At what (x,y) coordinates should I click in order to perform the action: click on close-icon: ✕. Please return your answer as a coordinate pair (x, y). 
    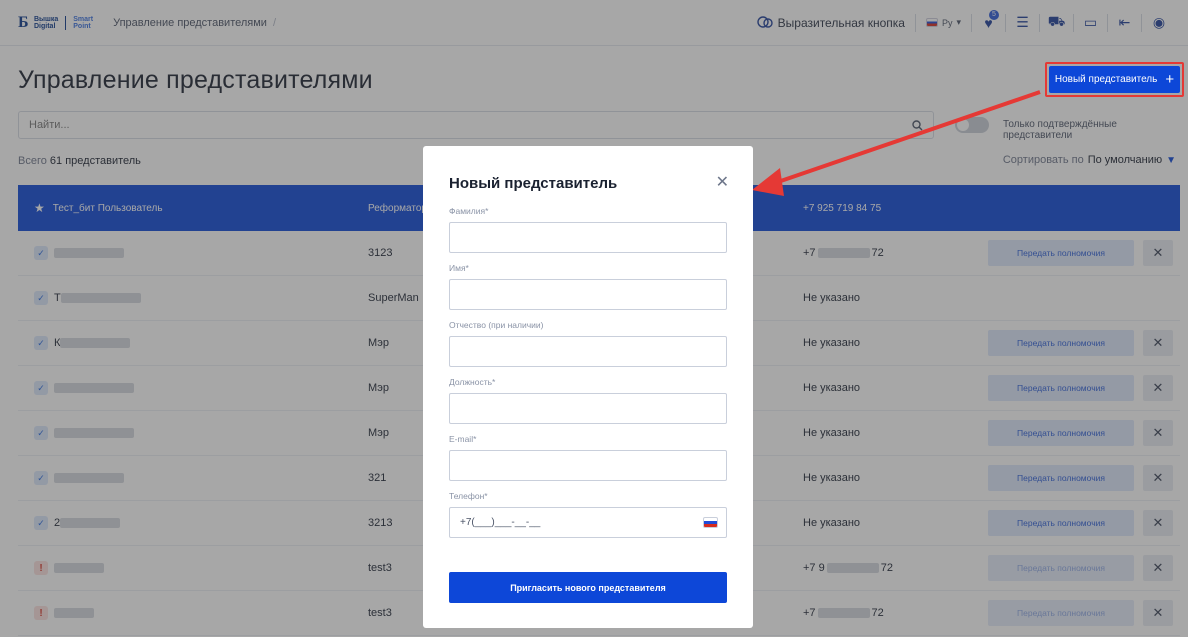
    Looking at the image, I should click on (722, 182).